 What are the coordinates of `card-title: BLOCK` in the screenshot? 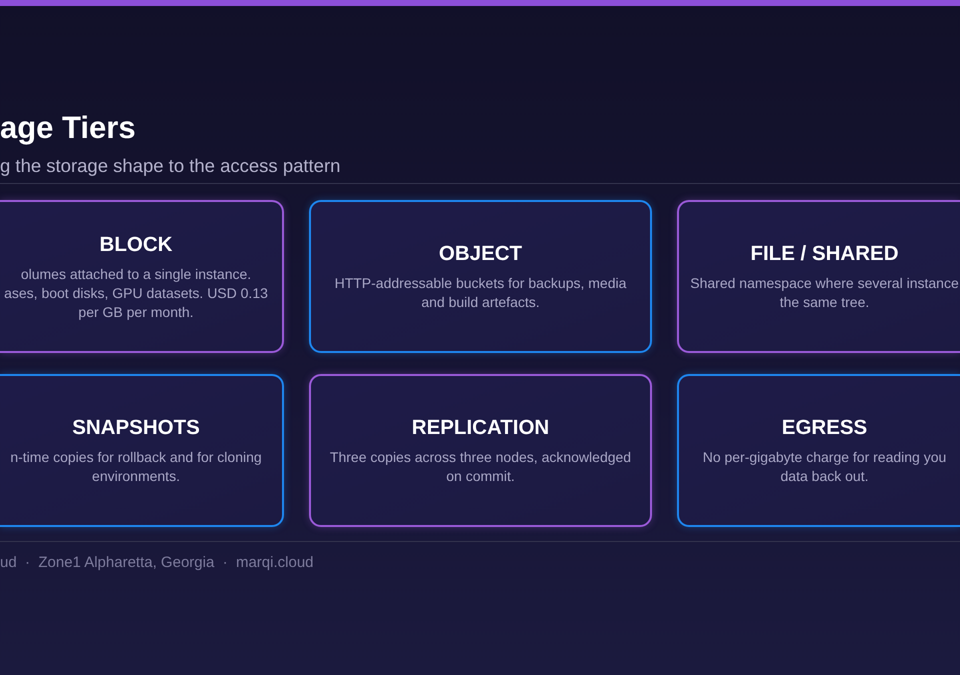 It's located at (136, 245).